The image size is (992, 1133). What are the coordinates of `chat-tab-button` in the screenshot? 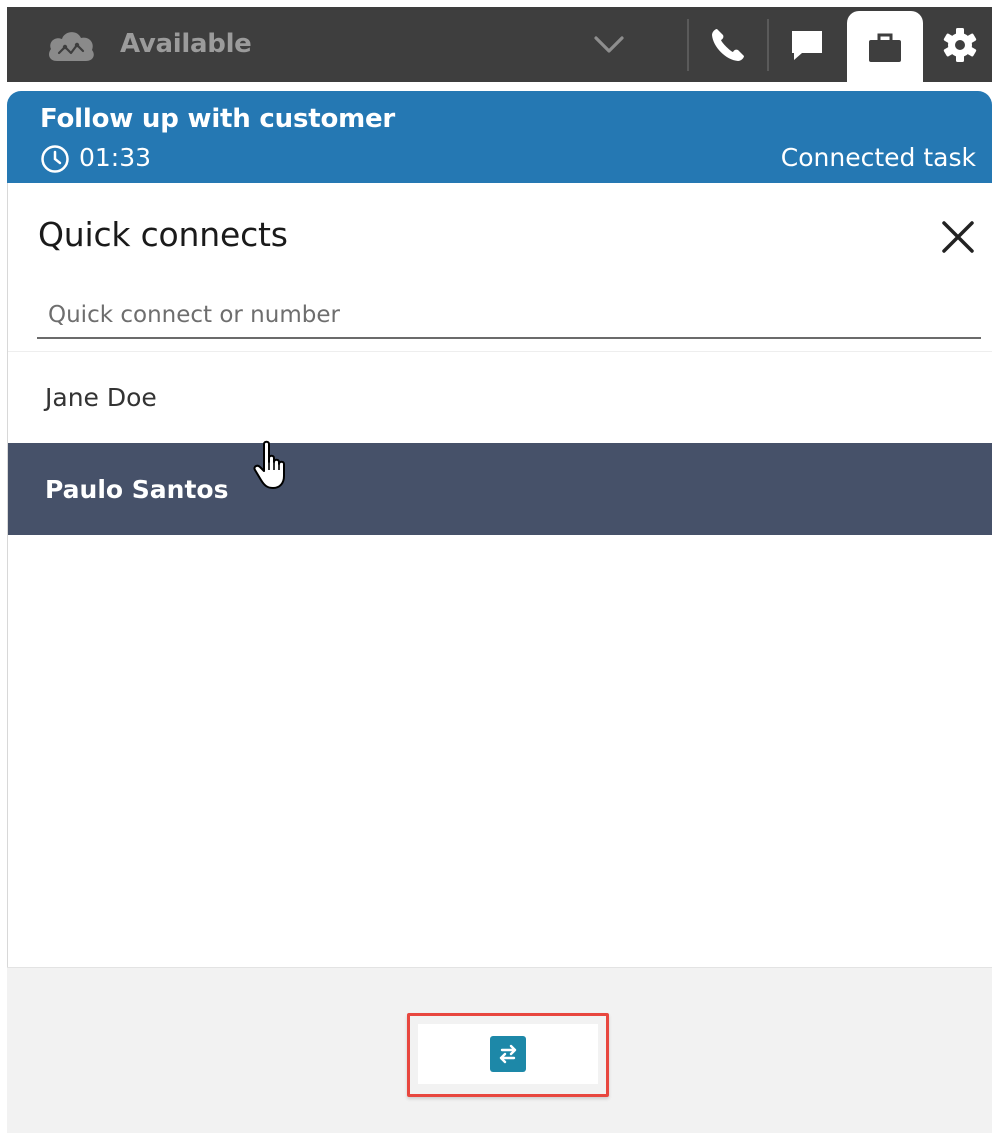 It's located at (807, 44).